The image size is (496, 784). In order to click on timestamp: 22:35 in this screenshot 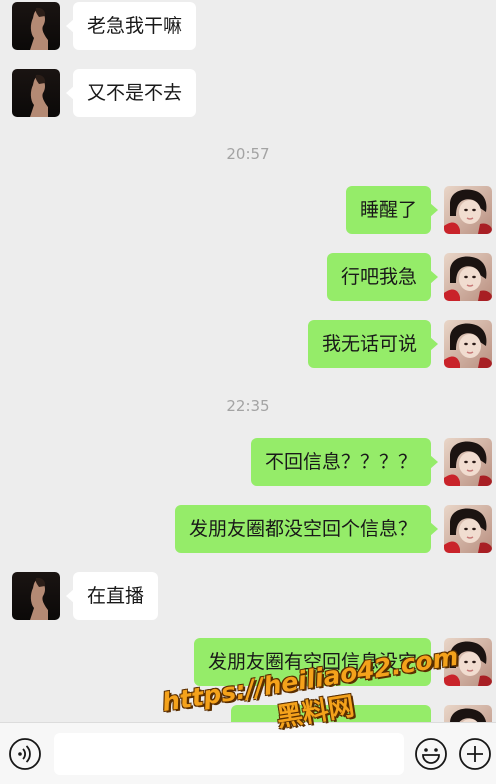, I will do `click(248, 406)`.